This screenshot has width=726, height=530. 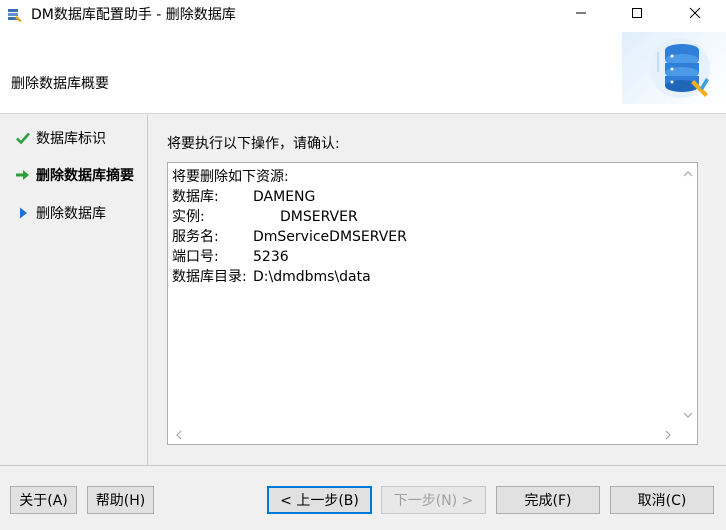 I want to click on title-bar: DM数据库配置助手 - 删除数据库, so click(x=363, y=15).